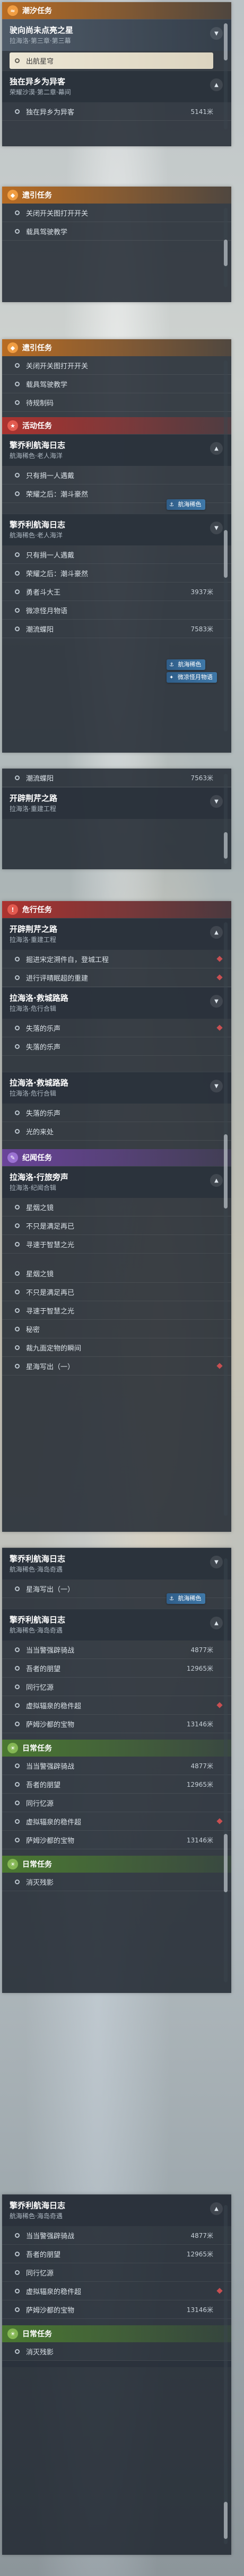 The image size is (244, 2576). I want to click on objective-row: 光的来处, so click(117, 1131).